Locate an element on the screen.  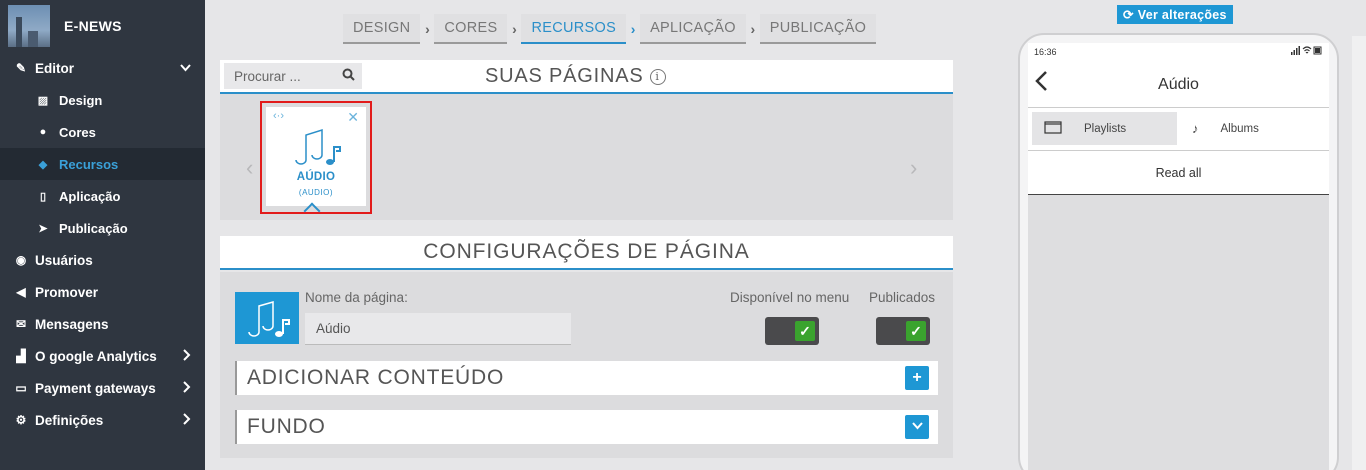
preview-changes-button: ⟳ Ver alterações is located at coordinates (1175, 14).